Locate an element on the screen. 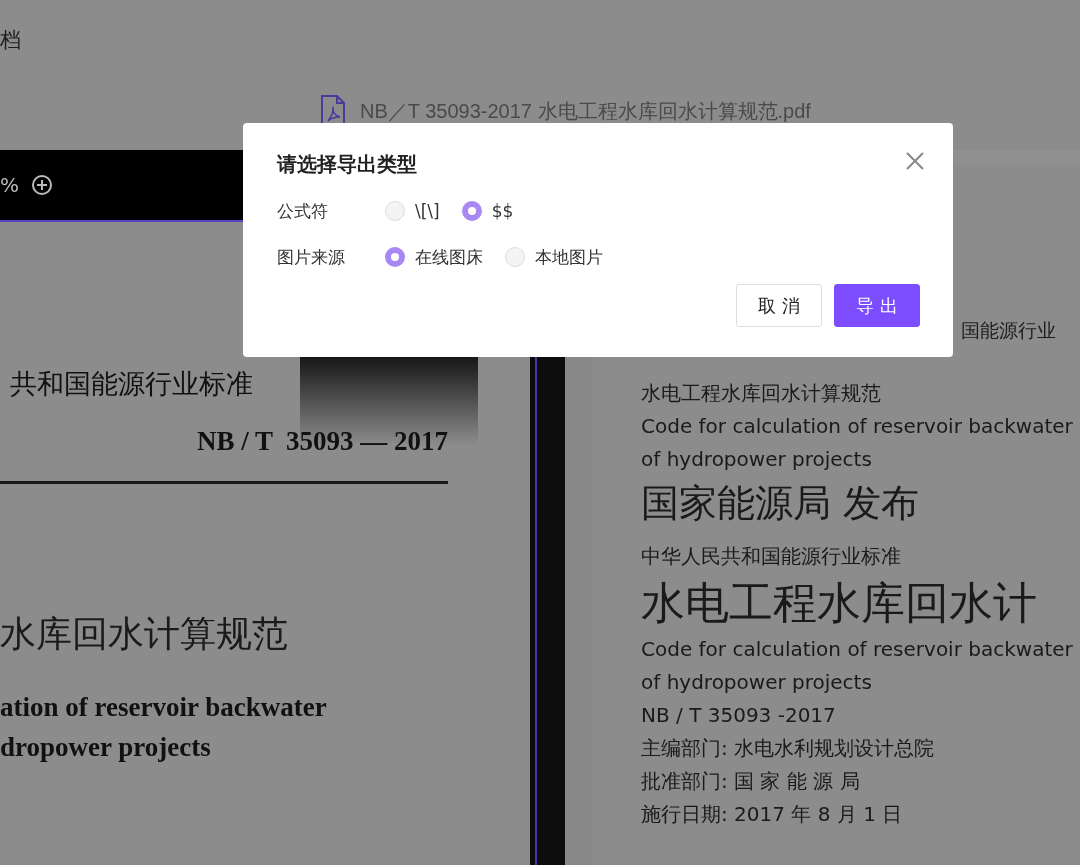 This screenshot has width=1080, height=865. export-button: 导 出 is located at coordinates (877, 305).